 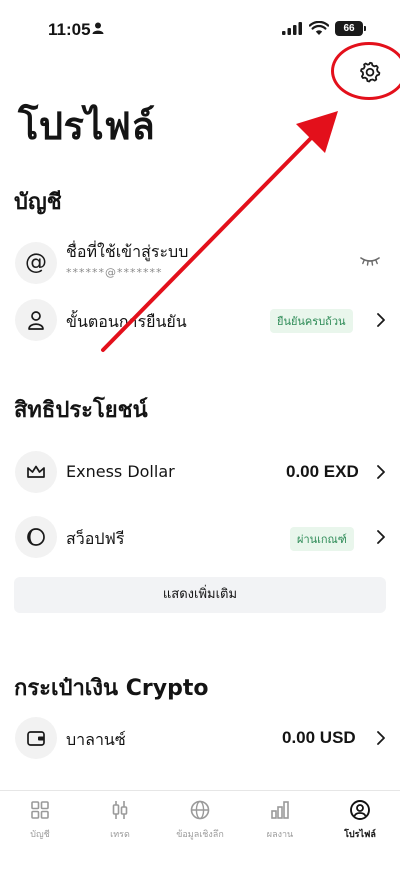 What do you see at coordinates (95, 538) in the screenshot?
I see `free-swap-label: สว็อปฟรี` at bounding box center [95, 538].